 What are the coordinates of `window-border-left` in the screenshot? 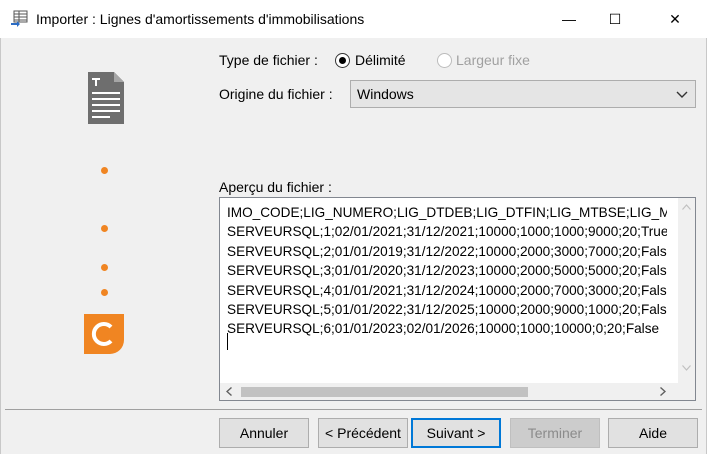 It's located at (0, 246).